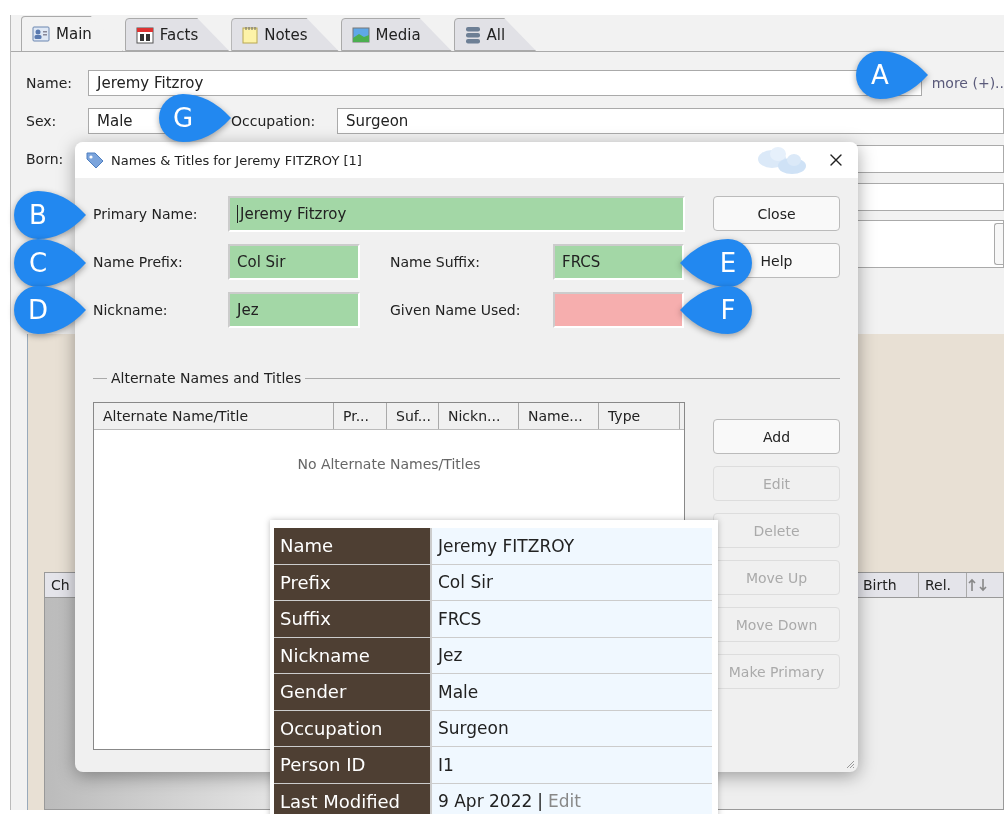 The image size is (1004, 814). What do you see at coordinates (138, 262) in the screenshot?
I see `field-label: Name Prefix:` at bounding box center [138, 262].